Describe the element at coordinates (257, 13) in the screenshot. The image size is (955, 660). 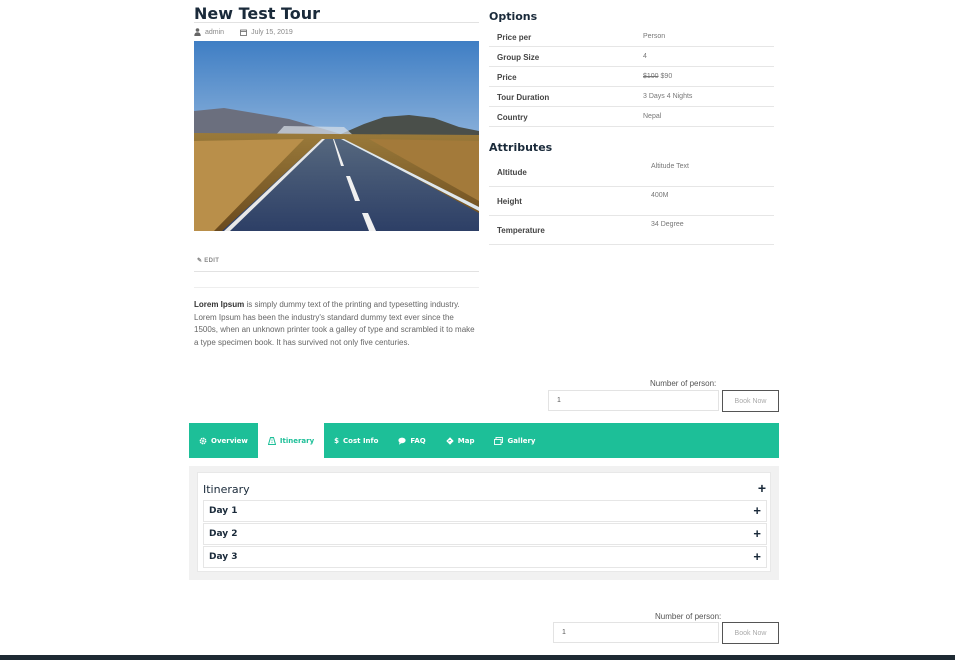
I see `page-title: New Test Tour` at that location.